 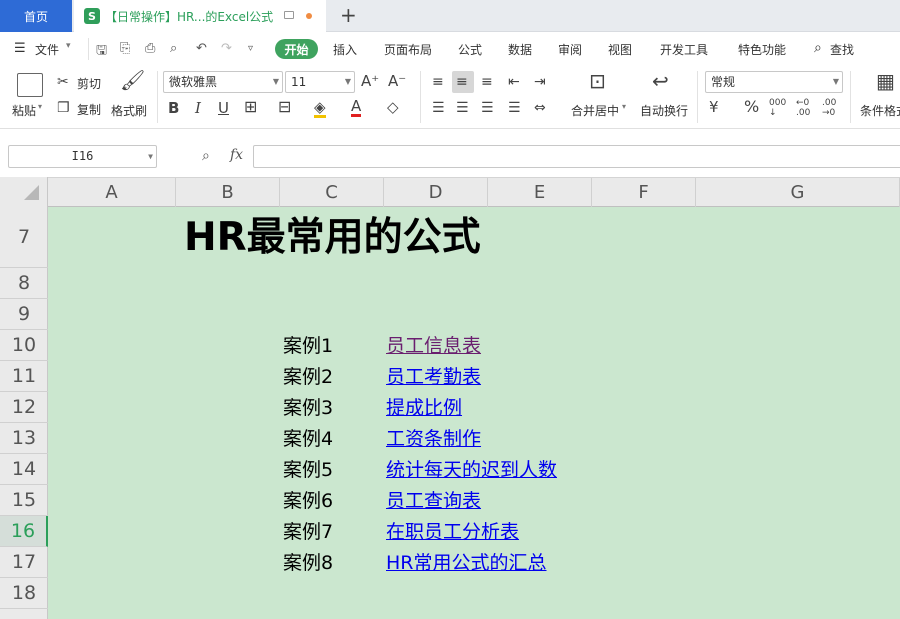 I want to click on document-tab-title: 【日常操作】HR...的Excel公式, so click(x=189, y=16).